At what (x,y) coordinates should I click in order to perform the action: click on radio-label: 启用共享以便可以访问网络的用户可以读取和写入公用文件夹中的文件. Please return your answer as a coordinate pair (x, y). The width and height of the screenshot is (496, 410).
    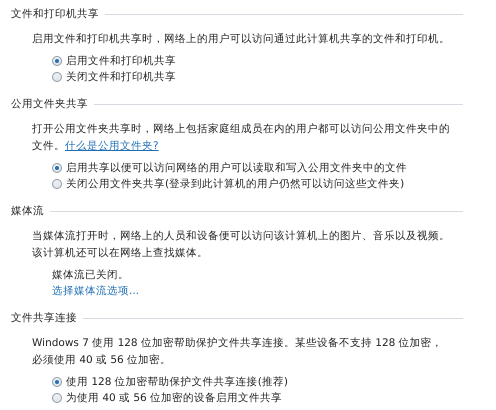
    Looking at the image, I should click on (236, 168).